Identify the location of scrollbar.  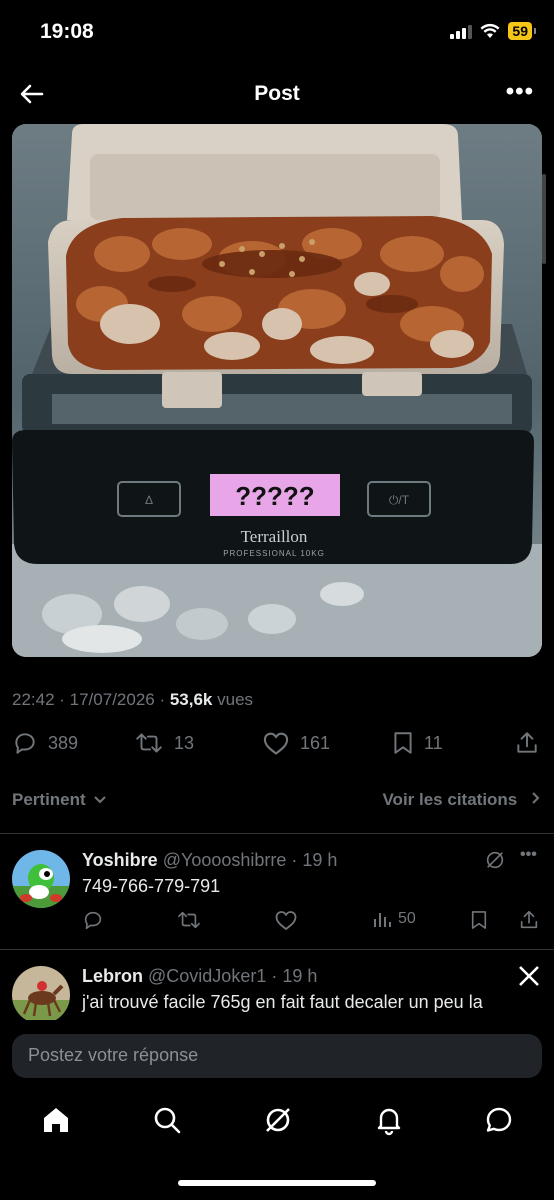
(544, 219).